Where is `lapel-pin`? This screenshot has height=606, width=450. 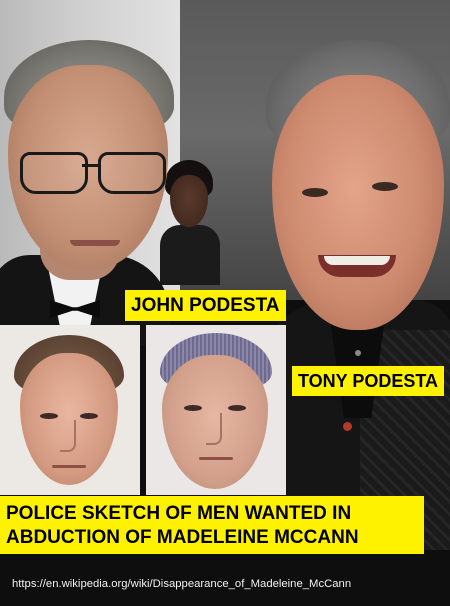 lapel-pin is located at coordinates (347, 426).